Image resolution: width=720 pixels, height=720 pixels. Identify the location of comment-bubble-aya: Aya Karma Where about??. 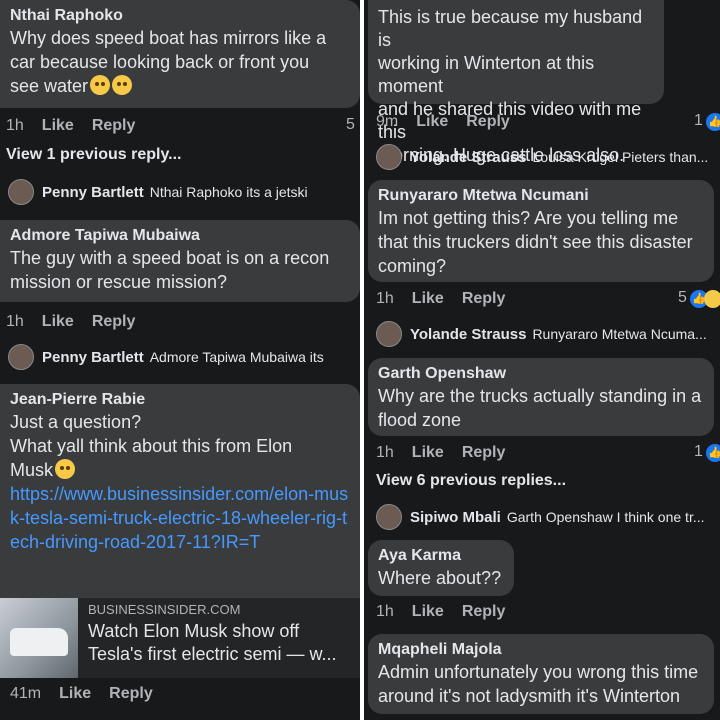
(441, 568).